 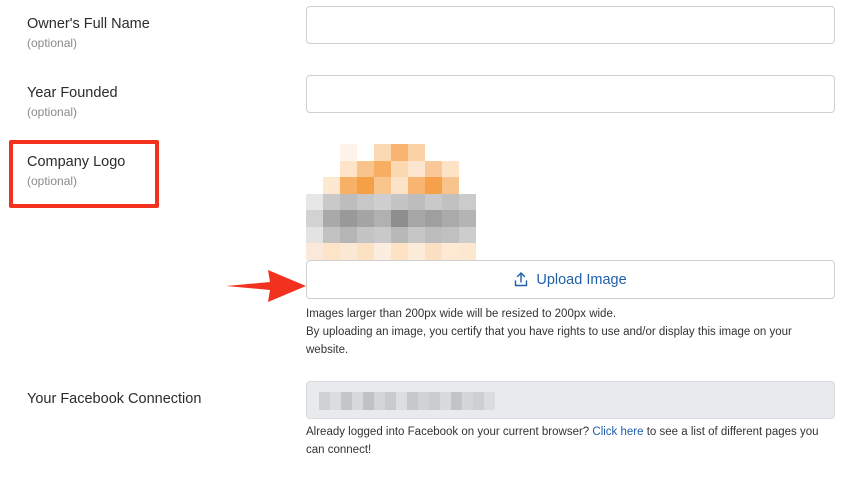 I want to click on year-founded-optional: (optional), so click(x=52, y=112).